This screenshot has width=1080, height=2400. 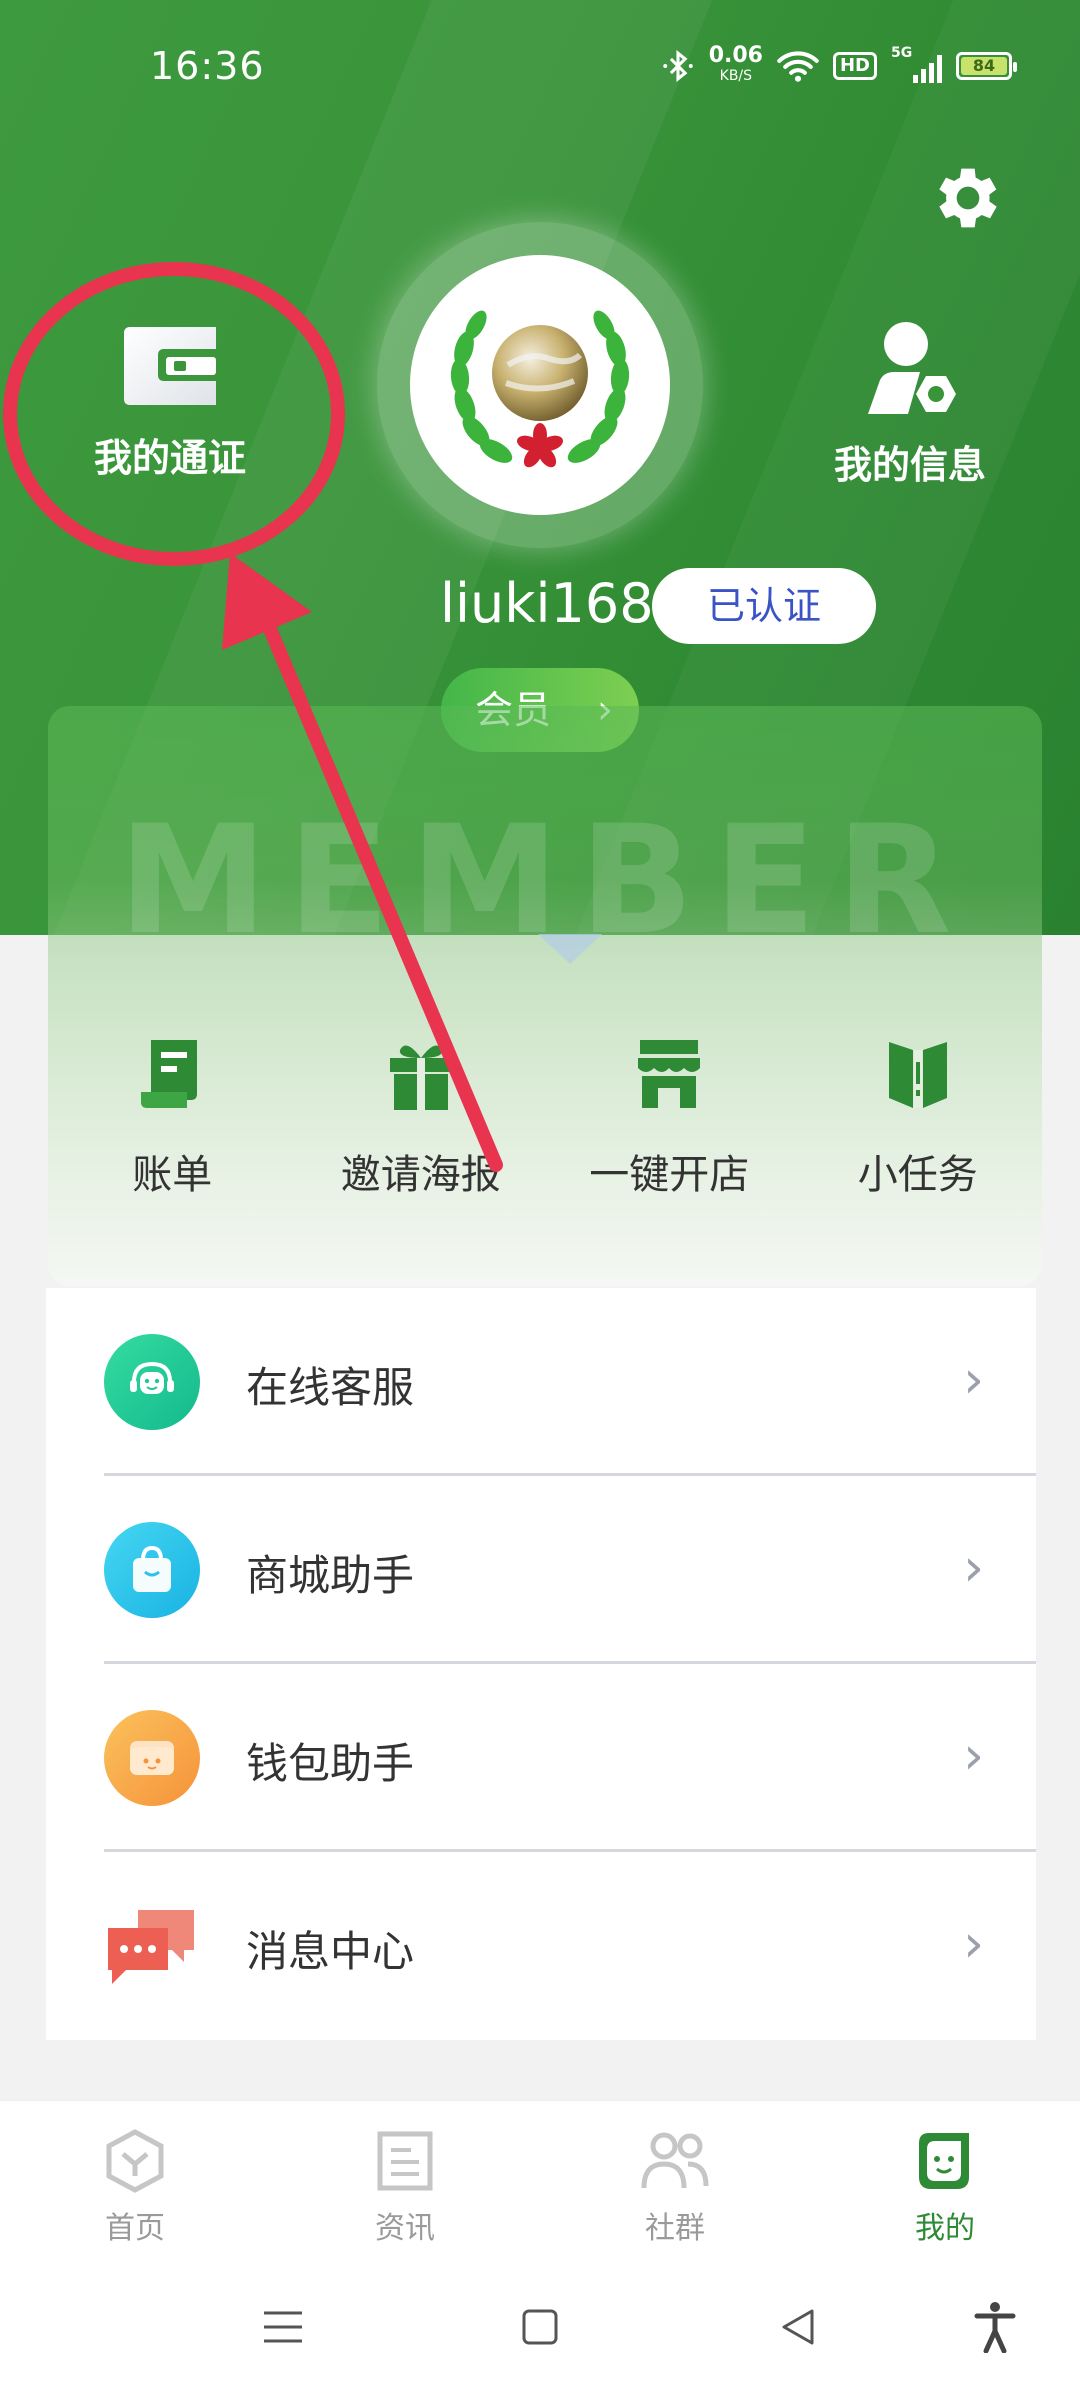 What do you see at coordinates (541, 1570) in the screenshot?
I see `list-item-mall-assistant: 商城助手 ›` at bounding box center [541, 1570].